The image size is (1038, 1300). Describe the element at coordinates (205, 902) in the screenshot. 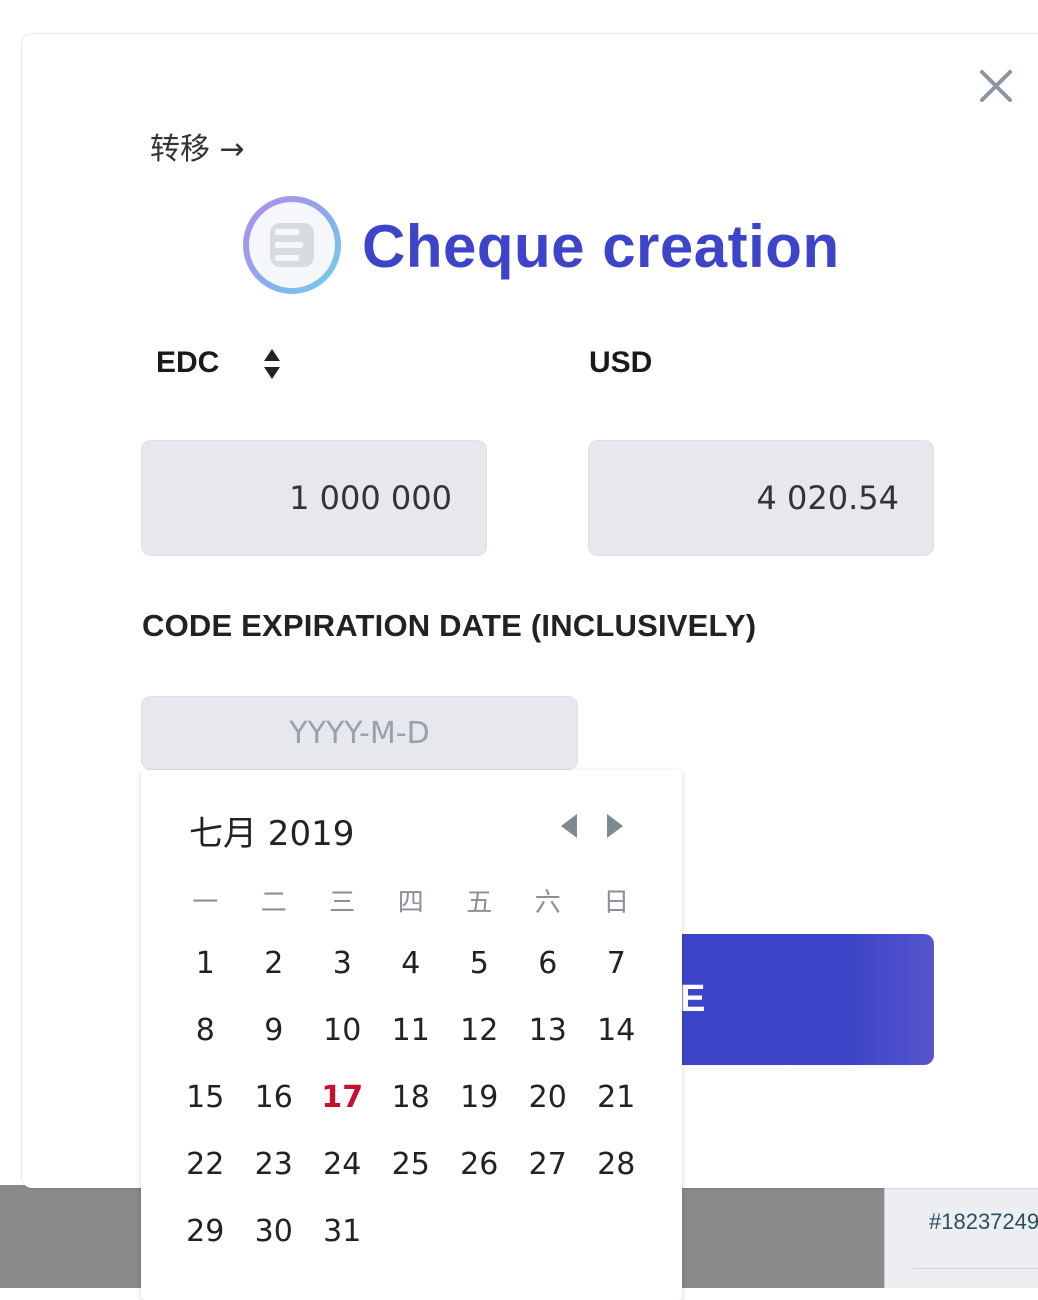

I see `weekday-label: 一` at that location.